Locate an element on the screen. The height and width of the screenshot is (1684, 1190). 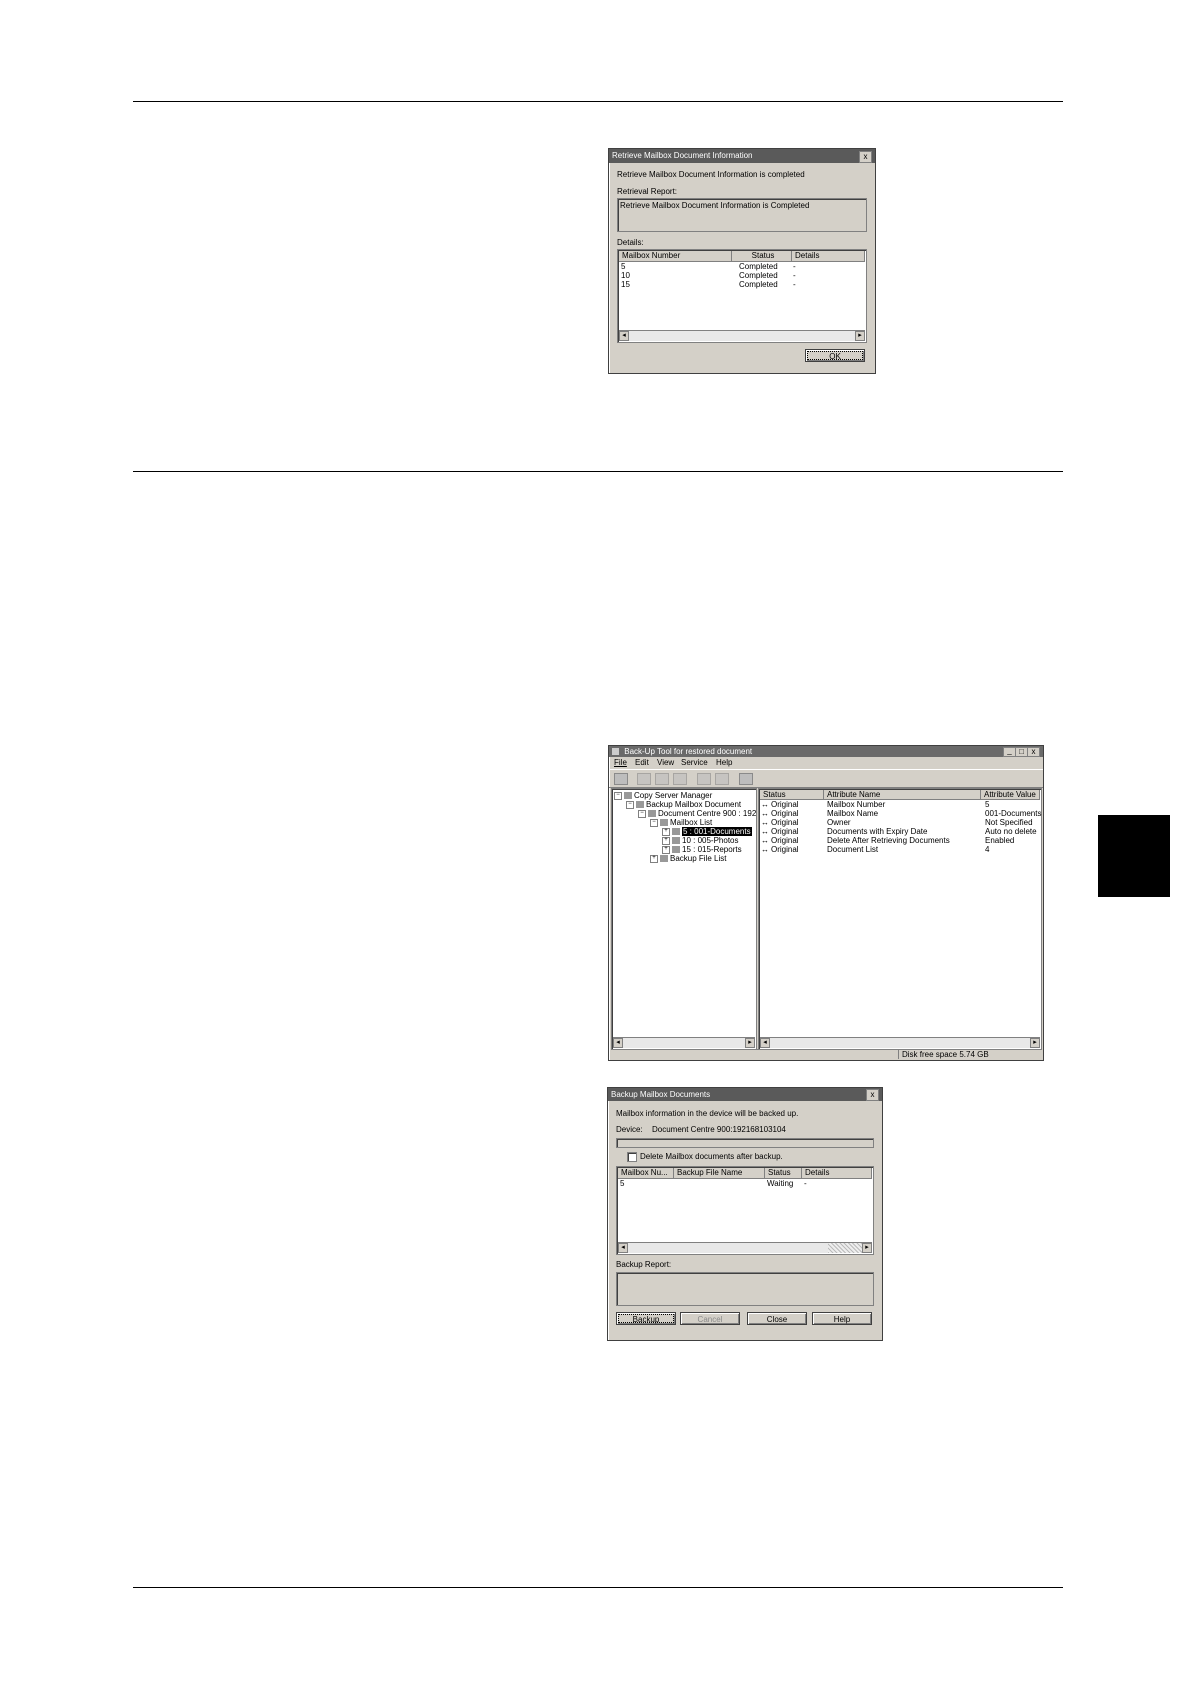
backup-report-label: Backup Report: is located at coordinates (644, 1264).